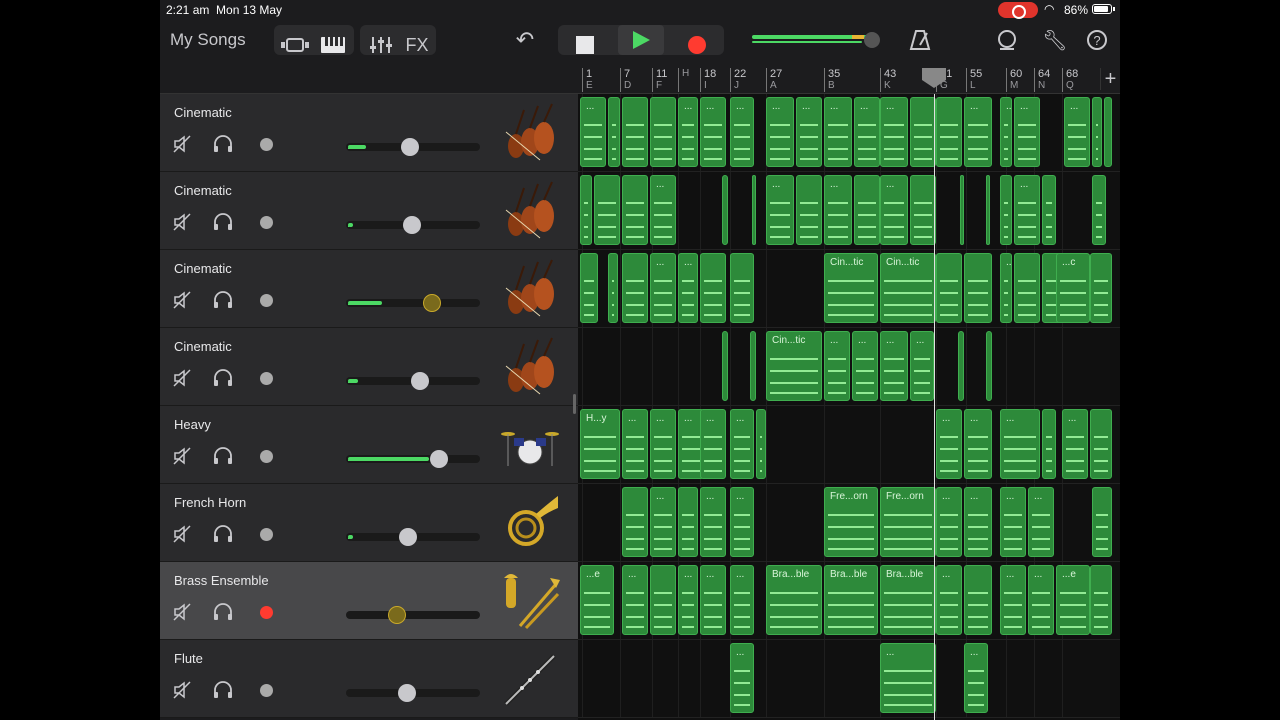 The width and height of the screenshot is (1280, 720). Describe the element at coordinates (600, 444) in the screenshot. I see `midi-region: H...y` at that location.